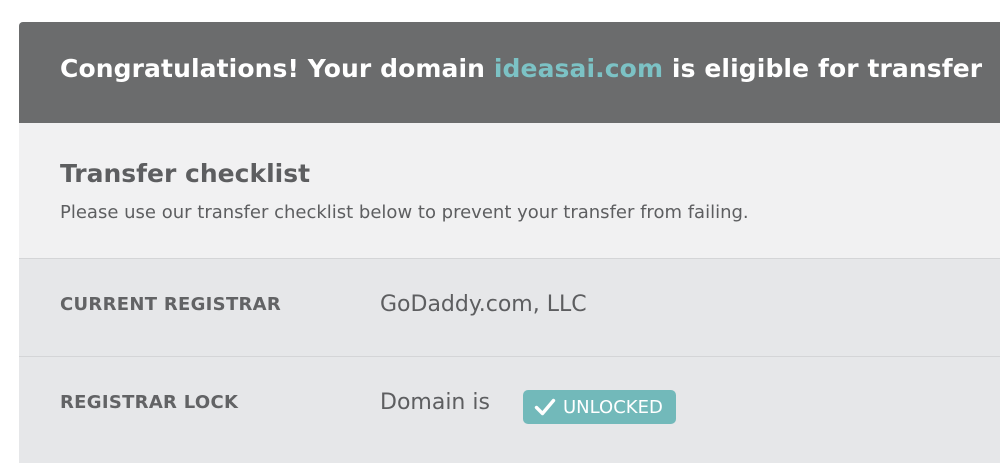 The width and height of the screenshot is (1000, 463). I want to click on banner-title-prefix: Congratulations! Your domain, so click(277, 68).